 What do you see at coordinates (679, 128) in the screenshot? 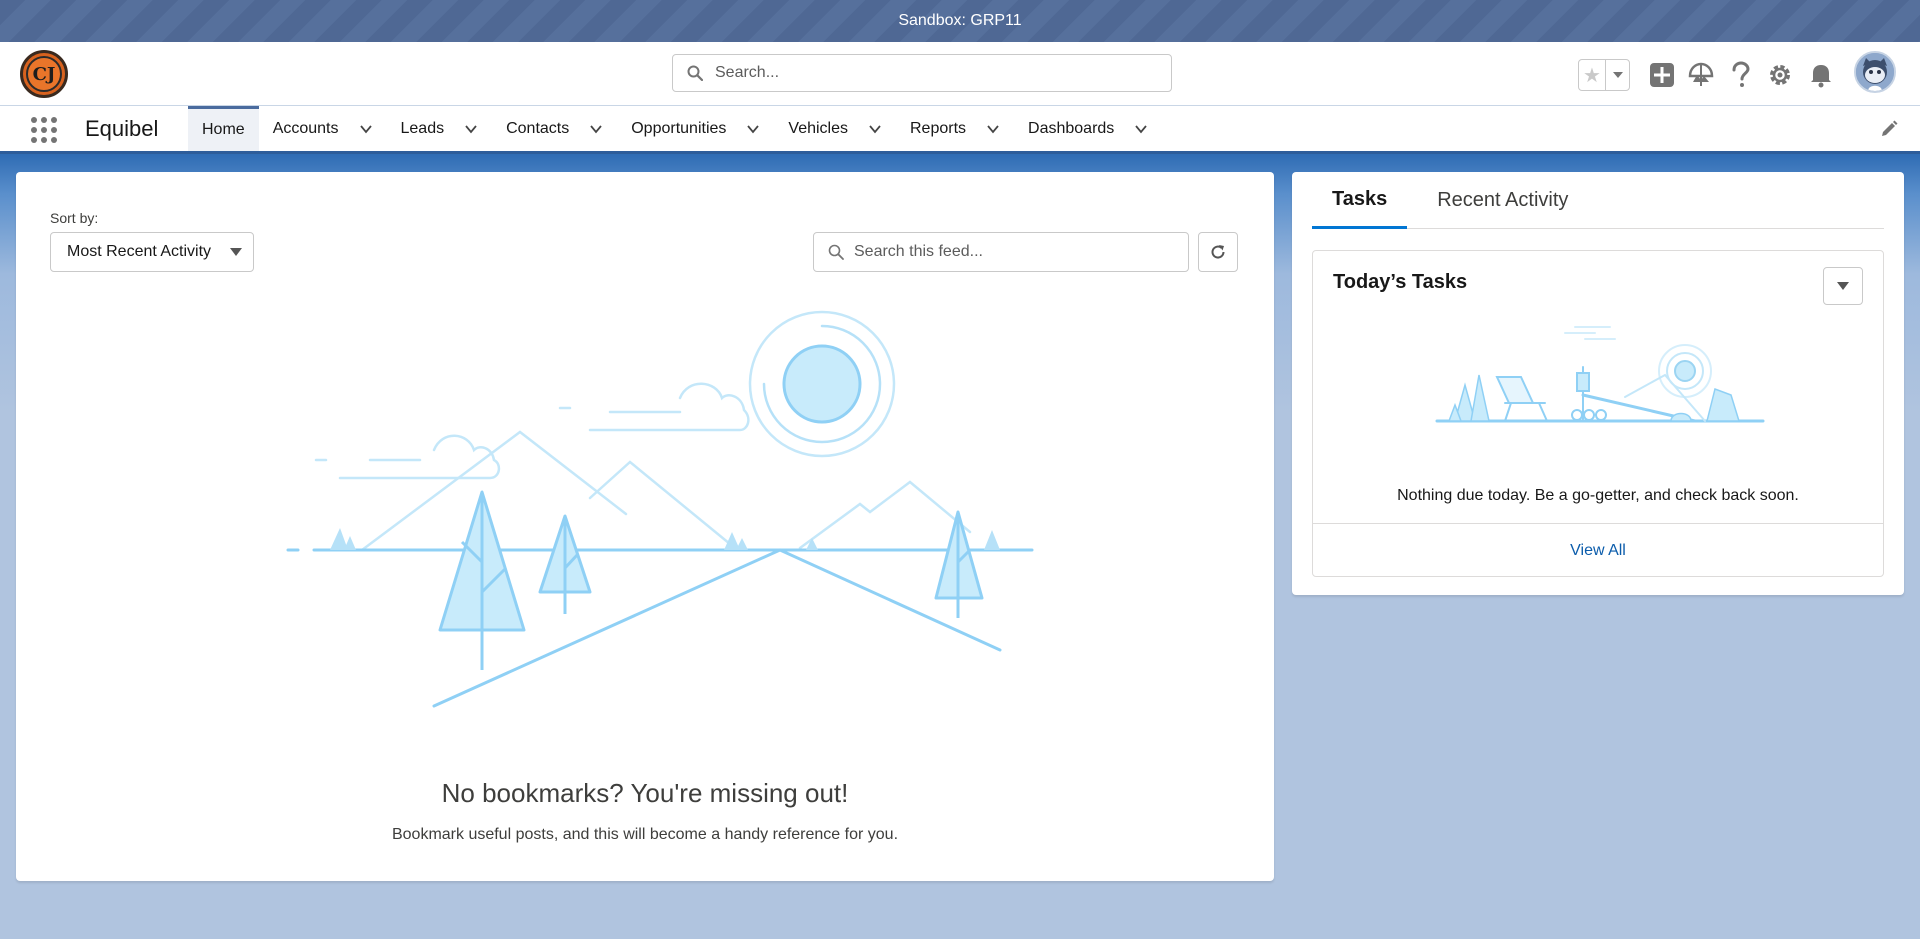
I see `nav-item-label: Opportunities` at bounding box center [679, 128].